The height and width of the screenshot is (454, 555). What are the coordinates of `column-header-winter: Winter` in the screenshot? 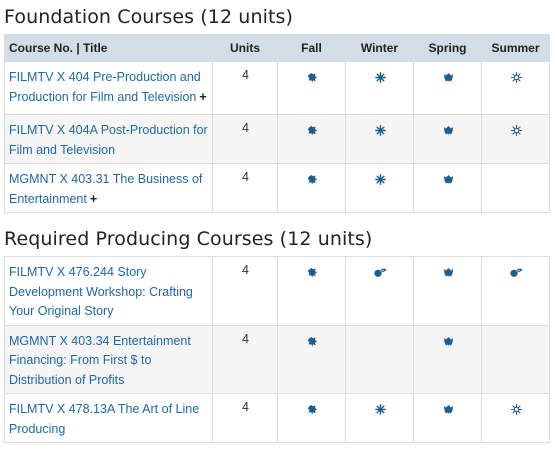 It's located at (379, 48).